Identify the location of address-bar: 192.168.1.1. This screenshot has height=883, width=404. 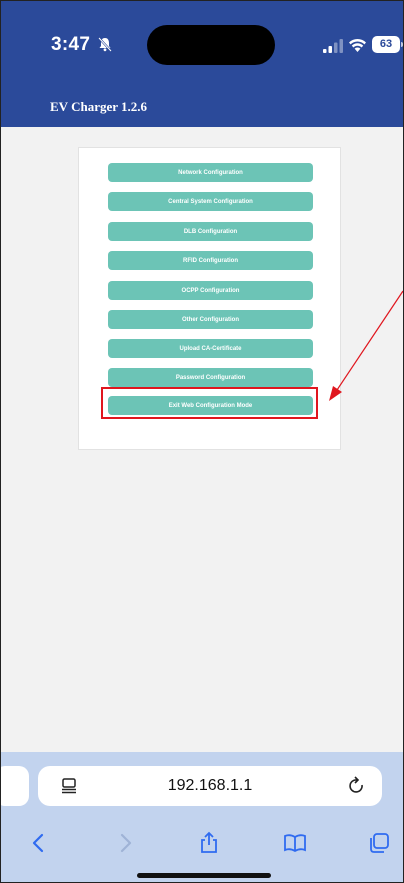
(210, 786).